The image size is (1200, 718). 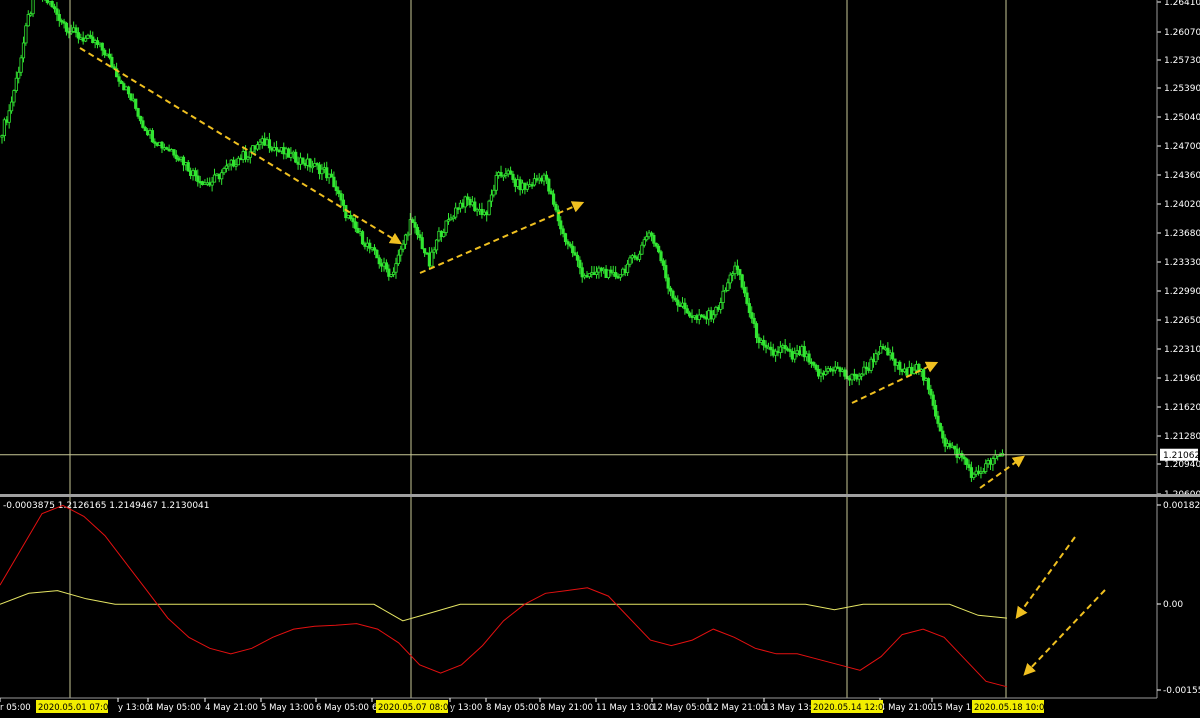 What do you see at coordinates (231, 708) in the screenshot?
I see `time-tick-label: 4 May 21:00` at bounding box center [231, 708].